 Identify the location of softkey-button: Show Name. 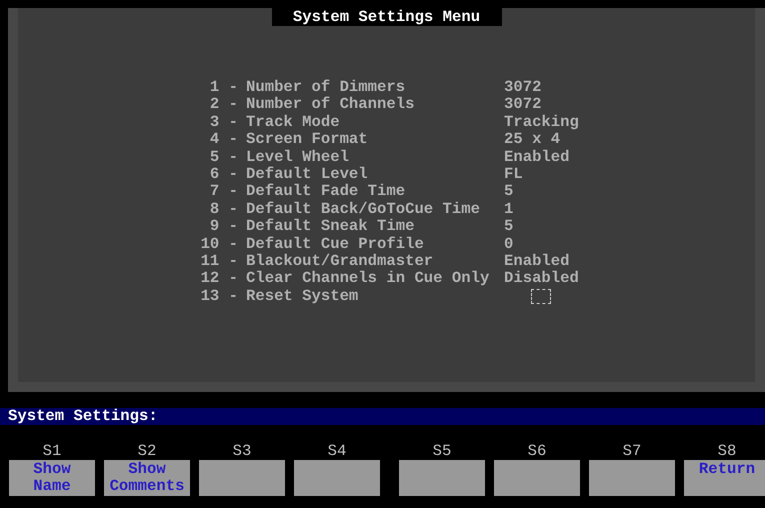
(52, 478).